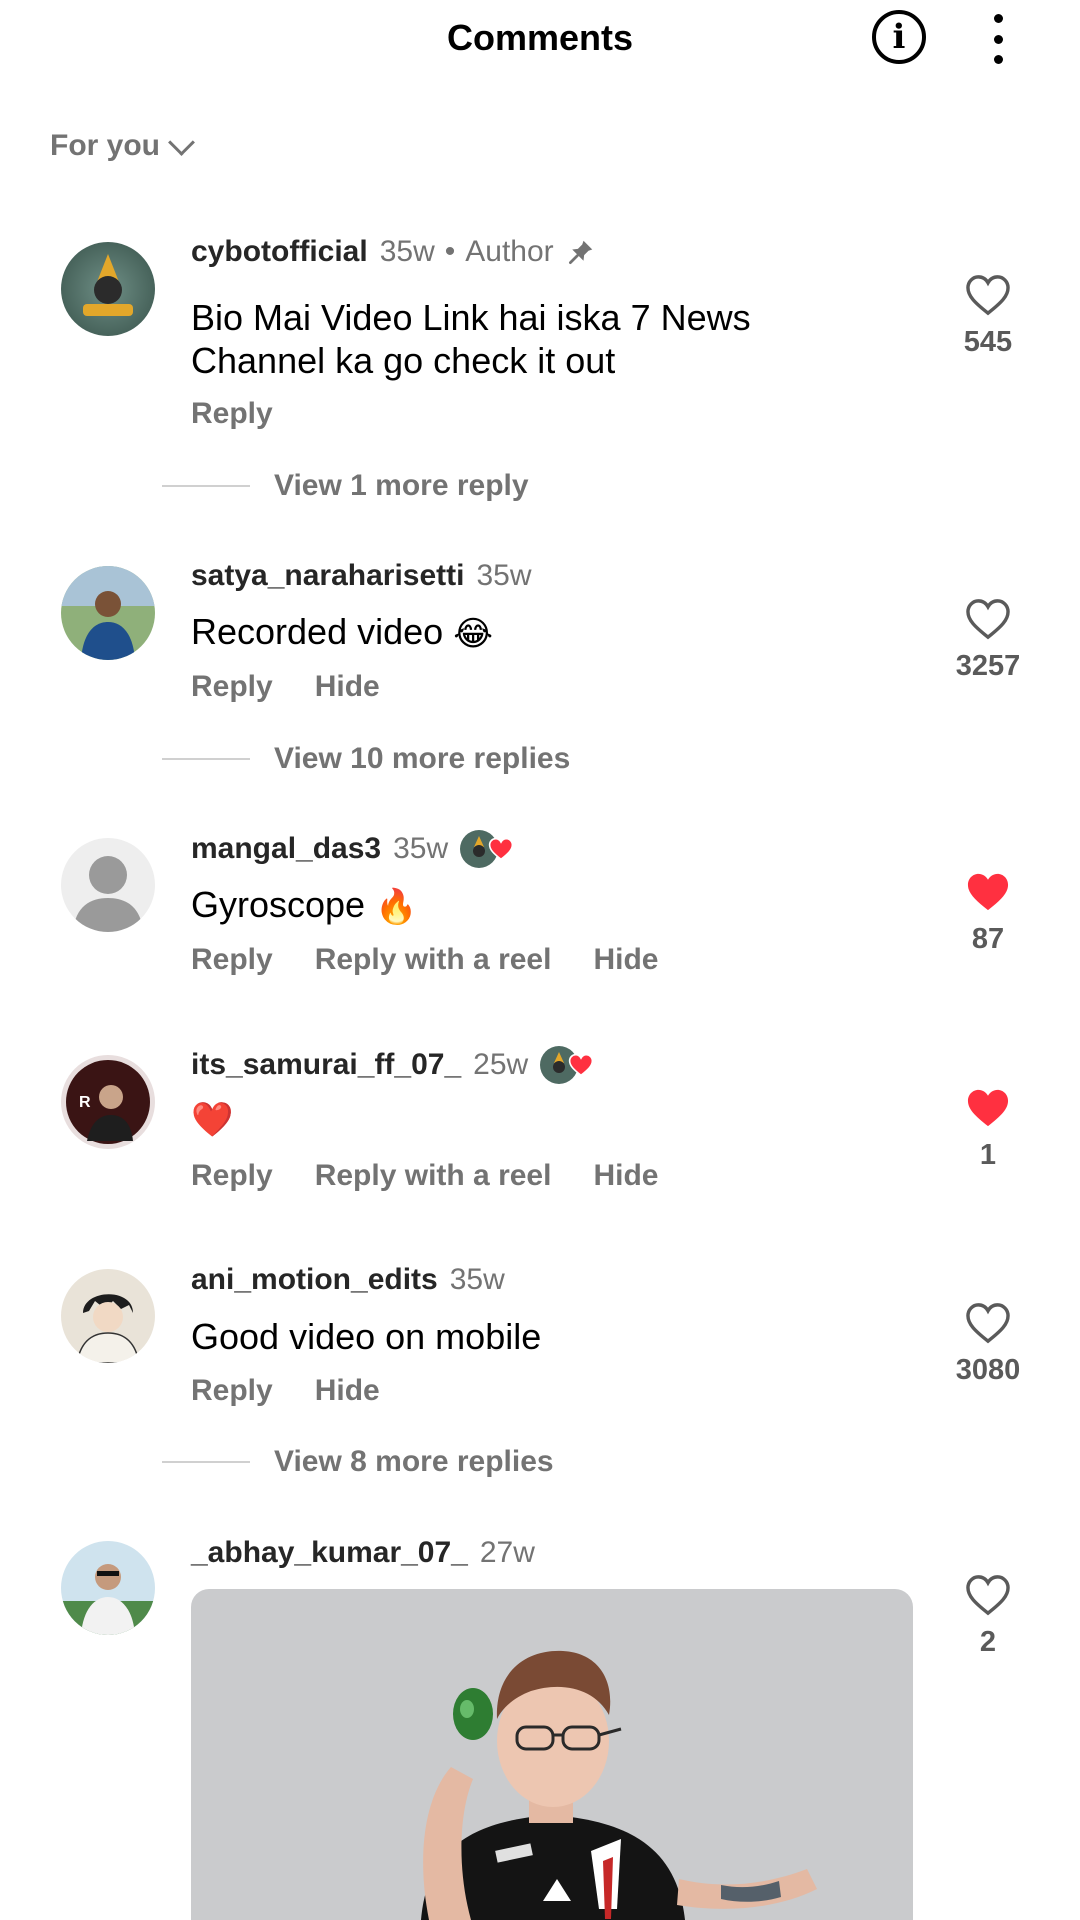 Image resolution: width=1080 pixels, height=1920 pixels. Describe the element at coordinates (366, 1336) in the screenshot. I see `comment-text: Good video on mobile` at that location.